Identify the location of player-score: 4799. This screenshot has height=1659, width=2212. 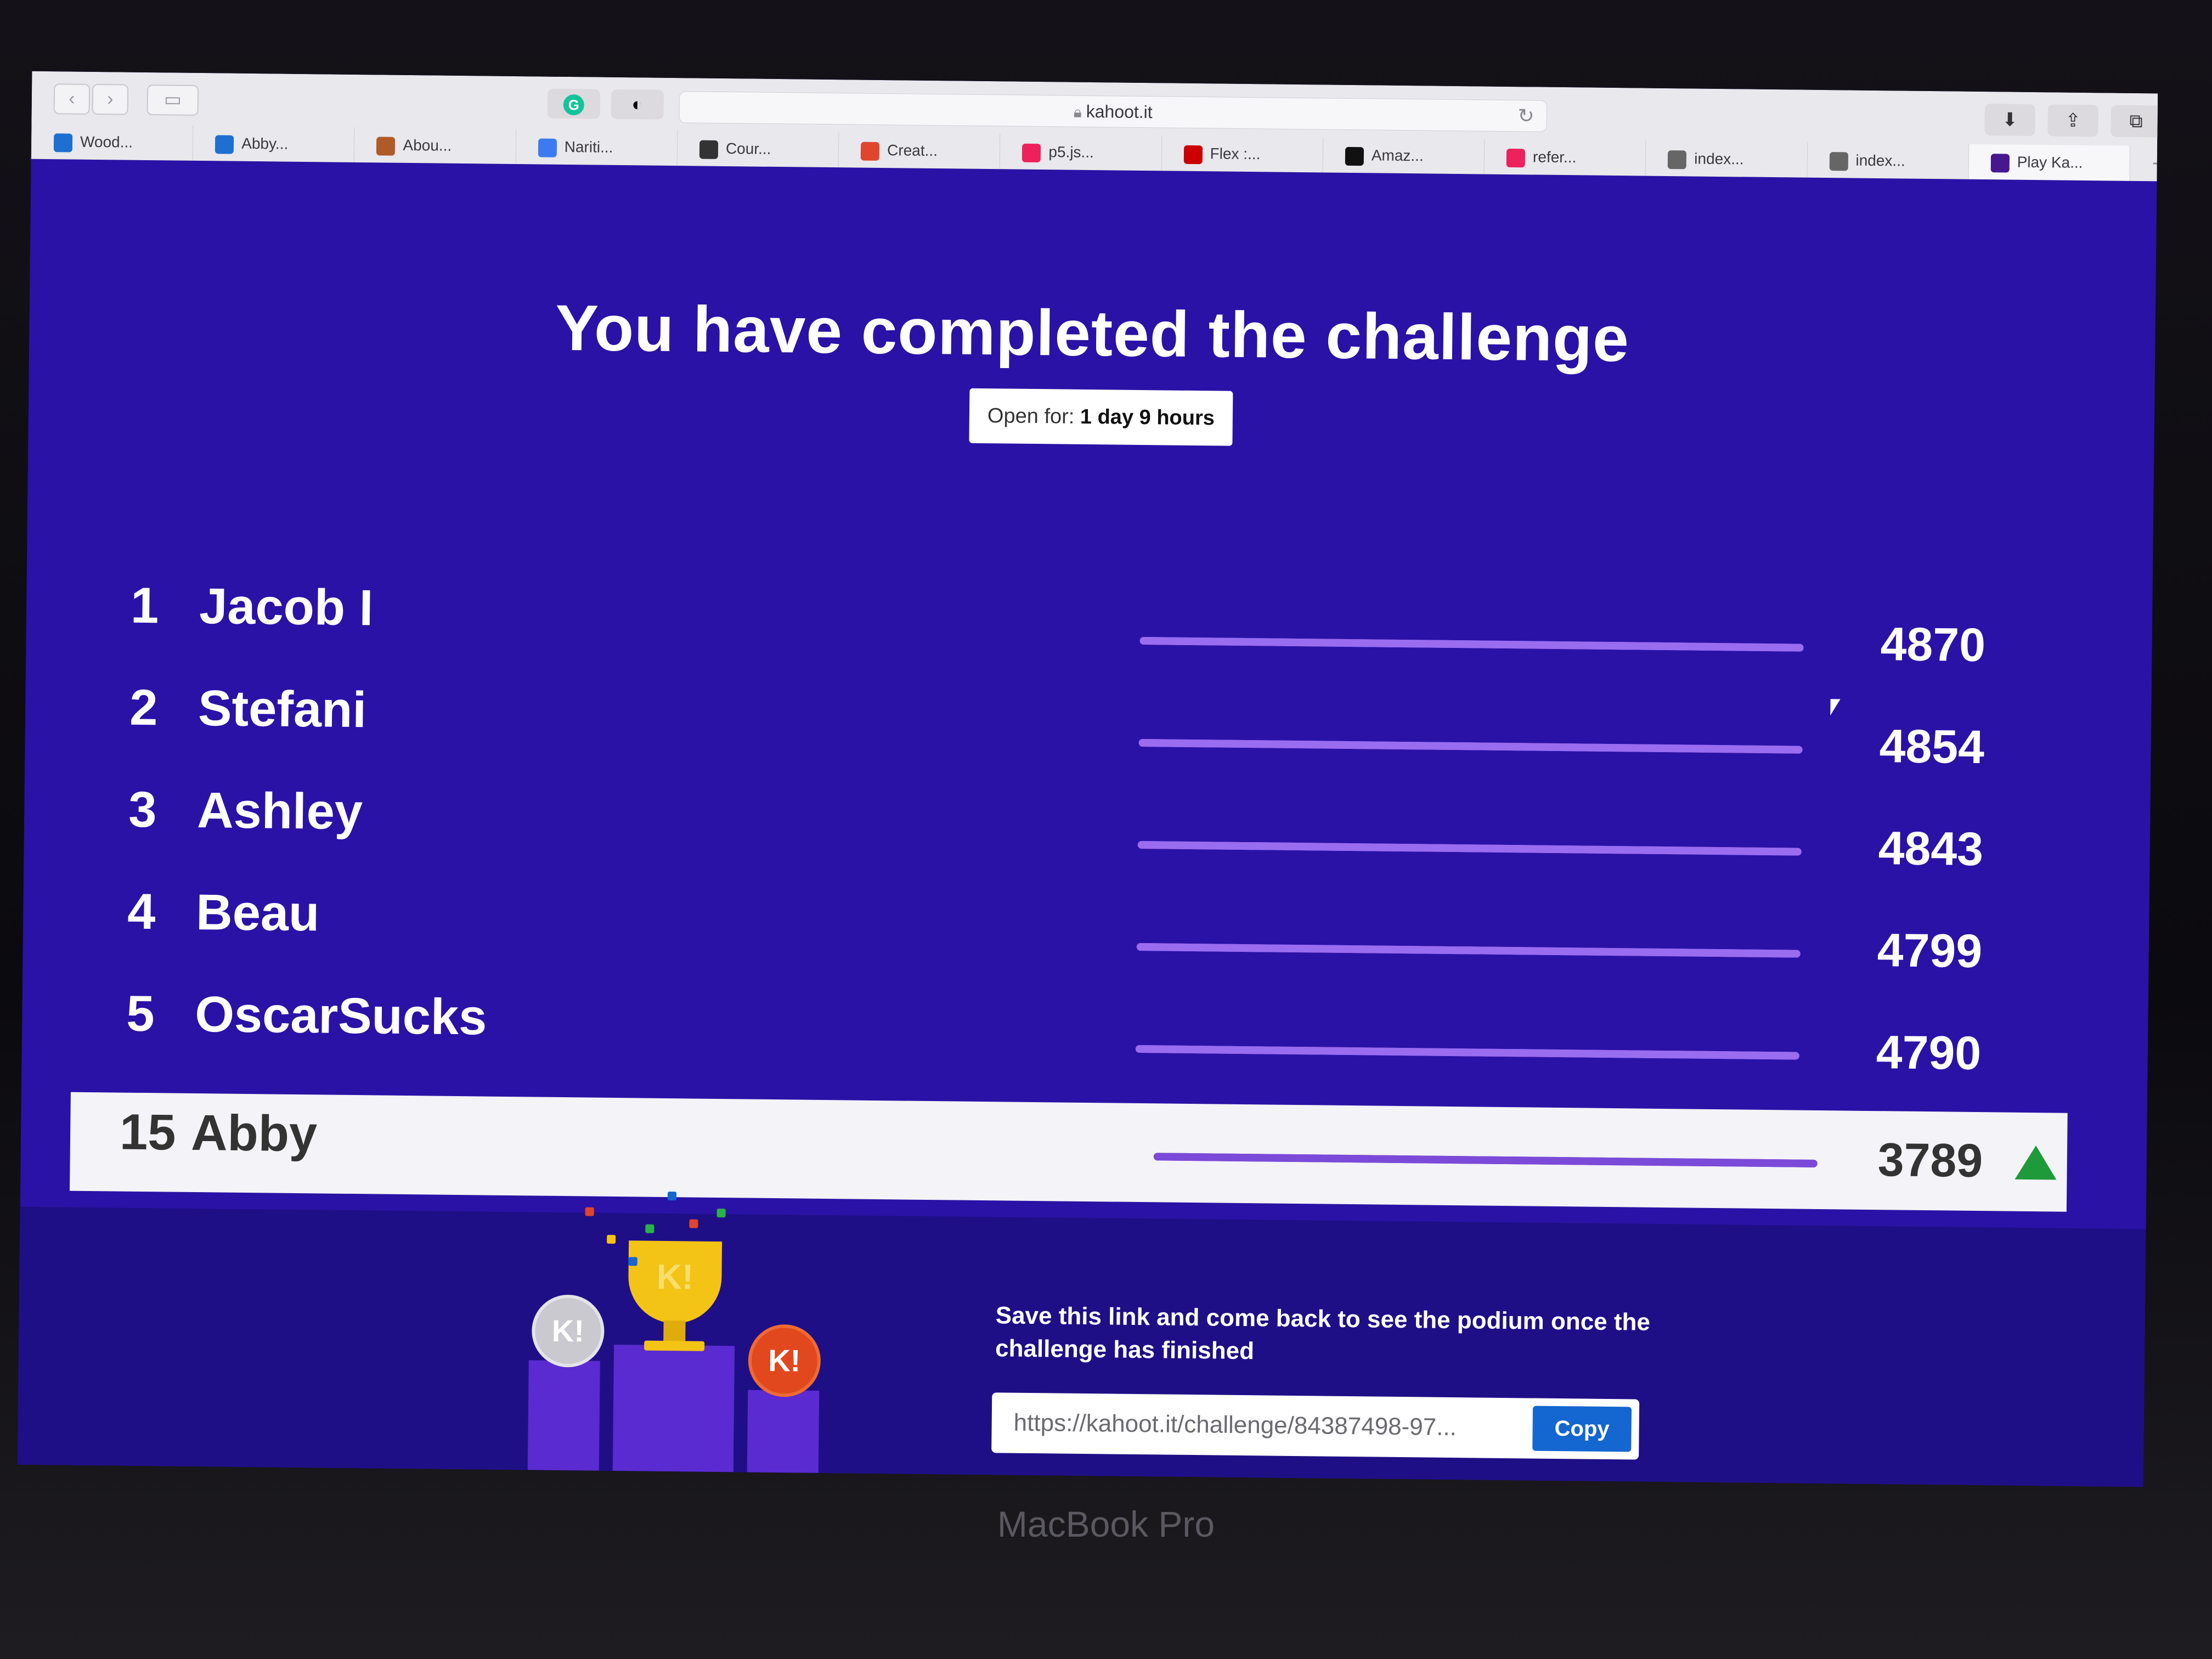
(1930, 951).